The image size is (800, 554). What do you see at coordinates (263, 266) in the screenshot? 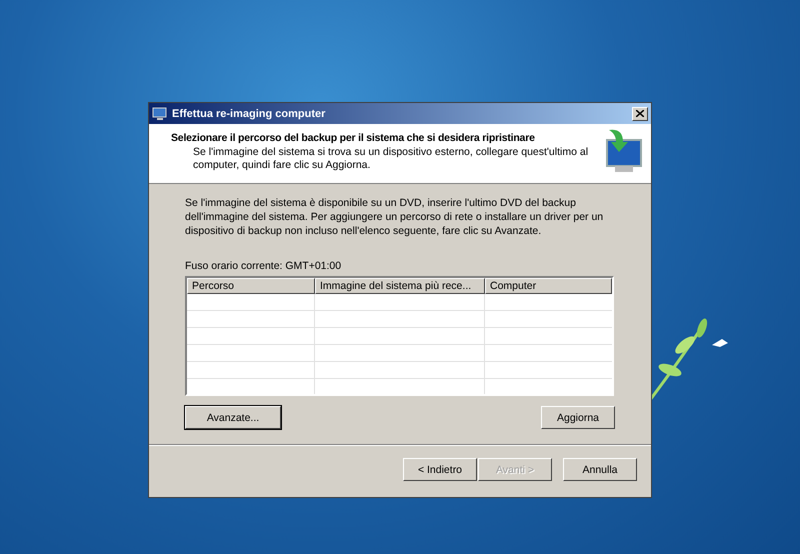
I see `timezone-label: Fuso orario corrente: GMT+01:00` at bounding box center [263, 266].